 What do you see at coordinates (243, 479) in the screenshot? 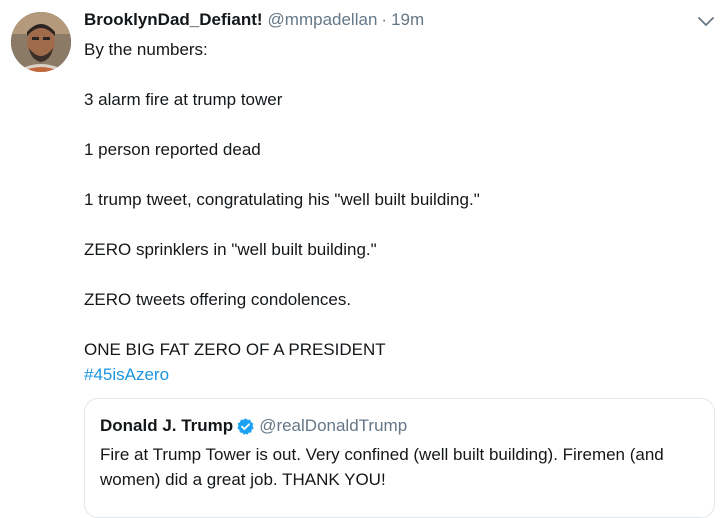
I see `quoted-text-line: women) did a great job. THANK YOU!` at bounding box center [243, 479].